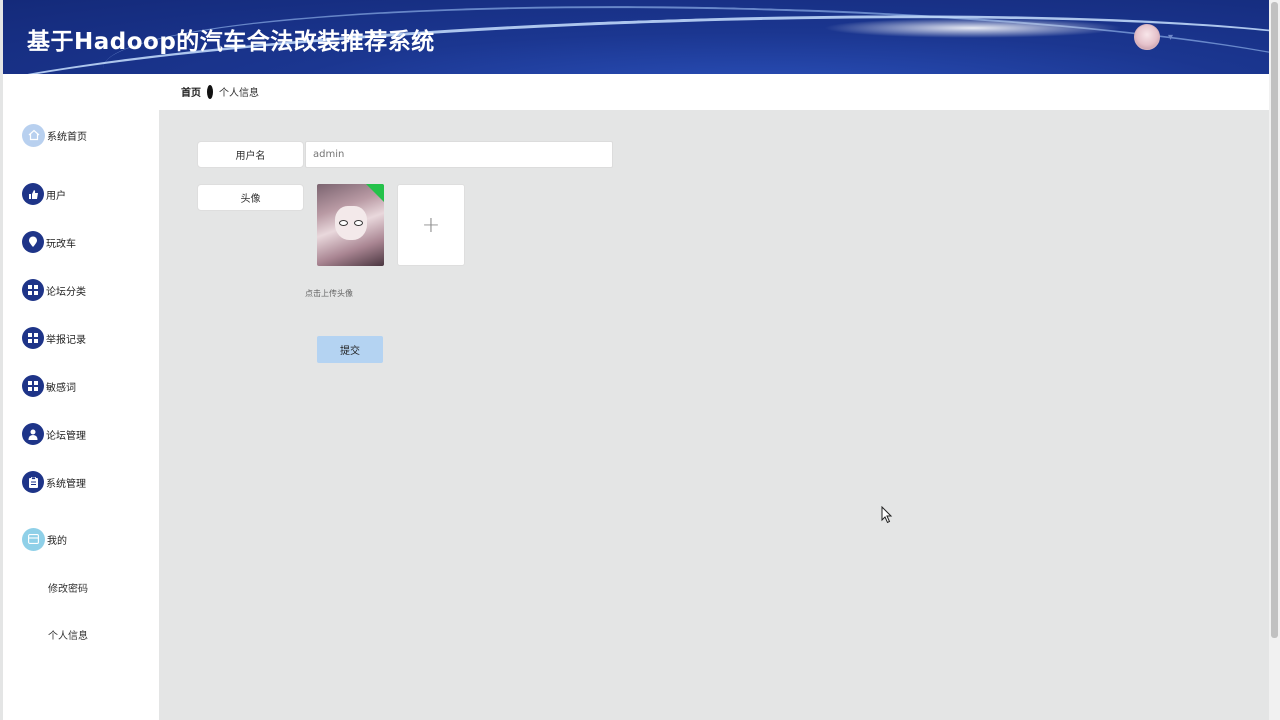 The height and width of the screenshot is (720, 1280). I want to click on sidebar-item-label: 玩改车, so click(61, 244).